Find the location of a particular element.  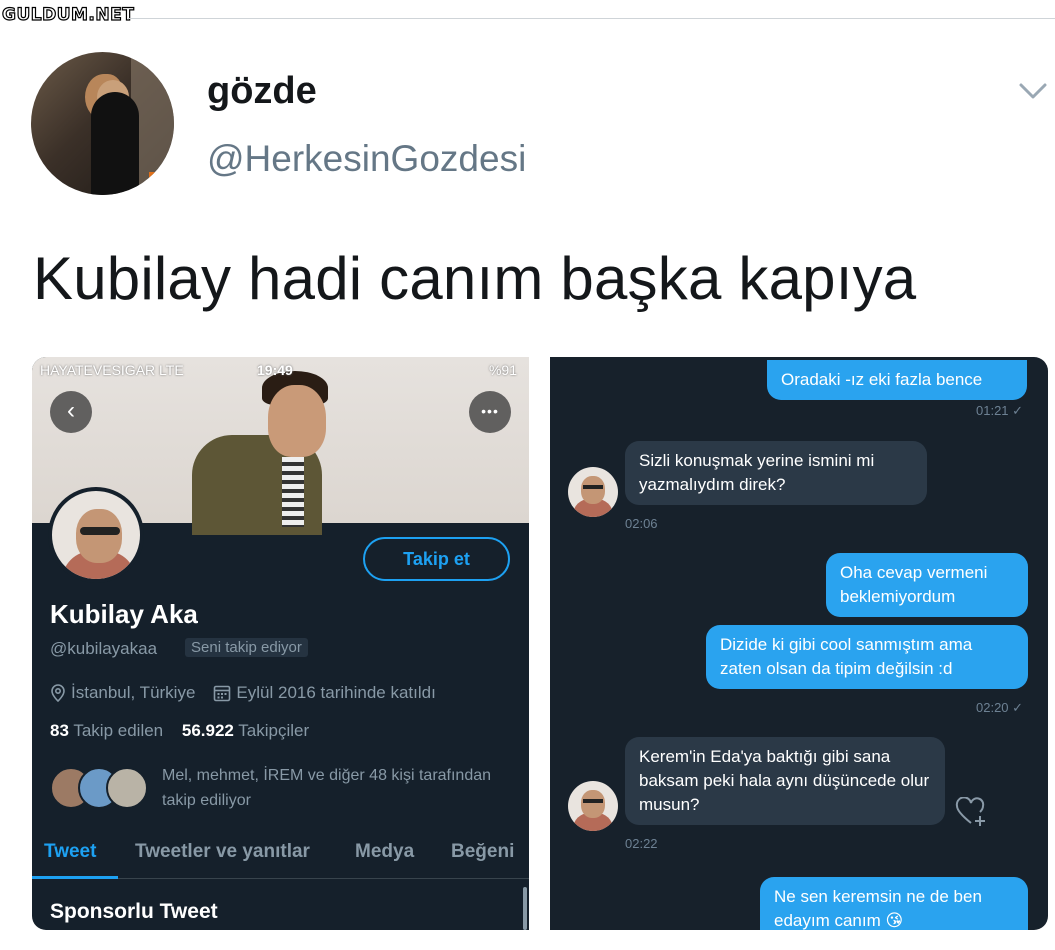

follows-you-badge: Seni takip ediyor is located at coordinates (246, 647).